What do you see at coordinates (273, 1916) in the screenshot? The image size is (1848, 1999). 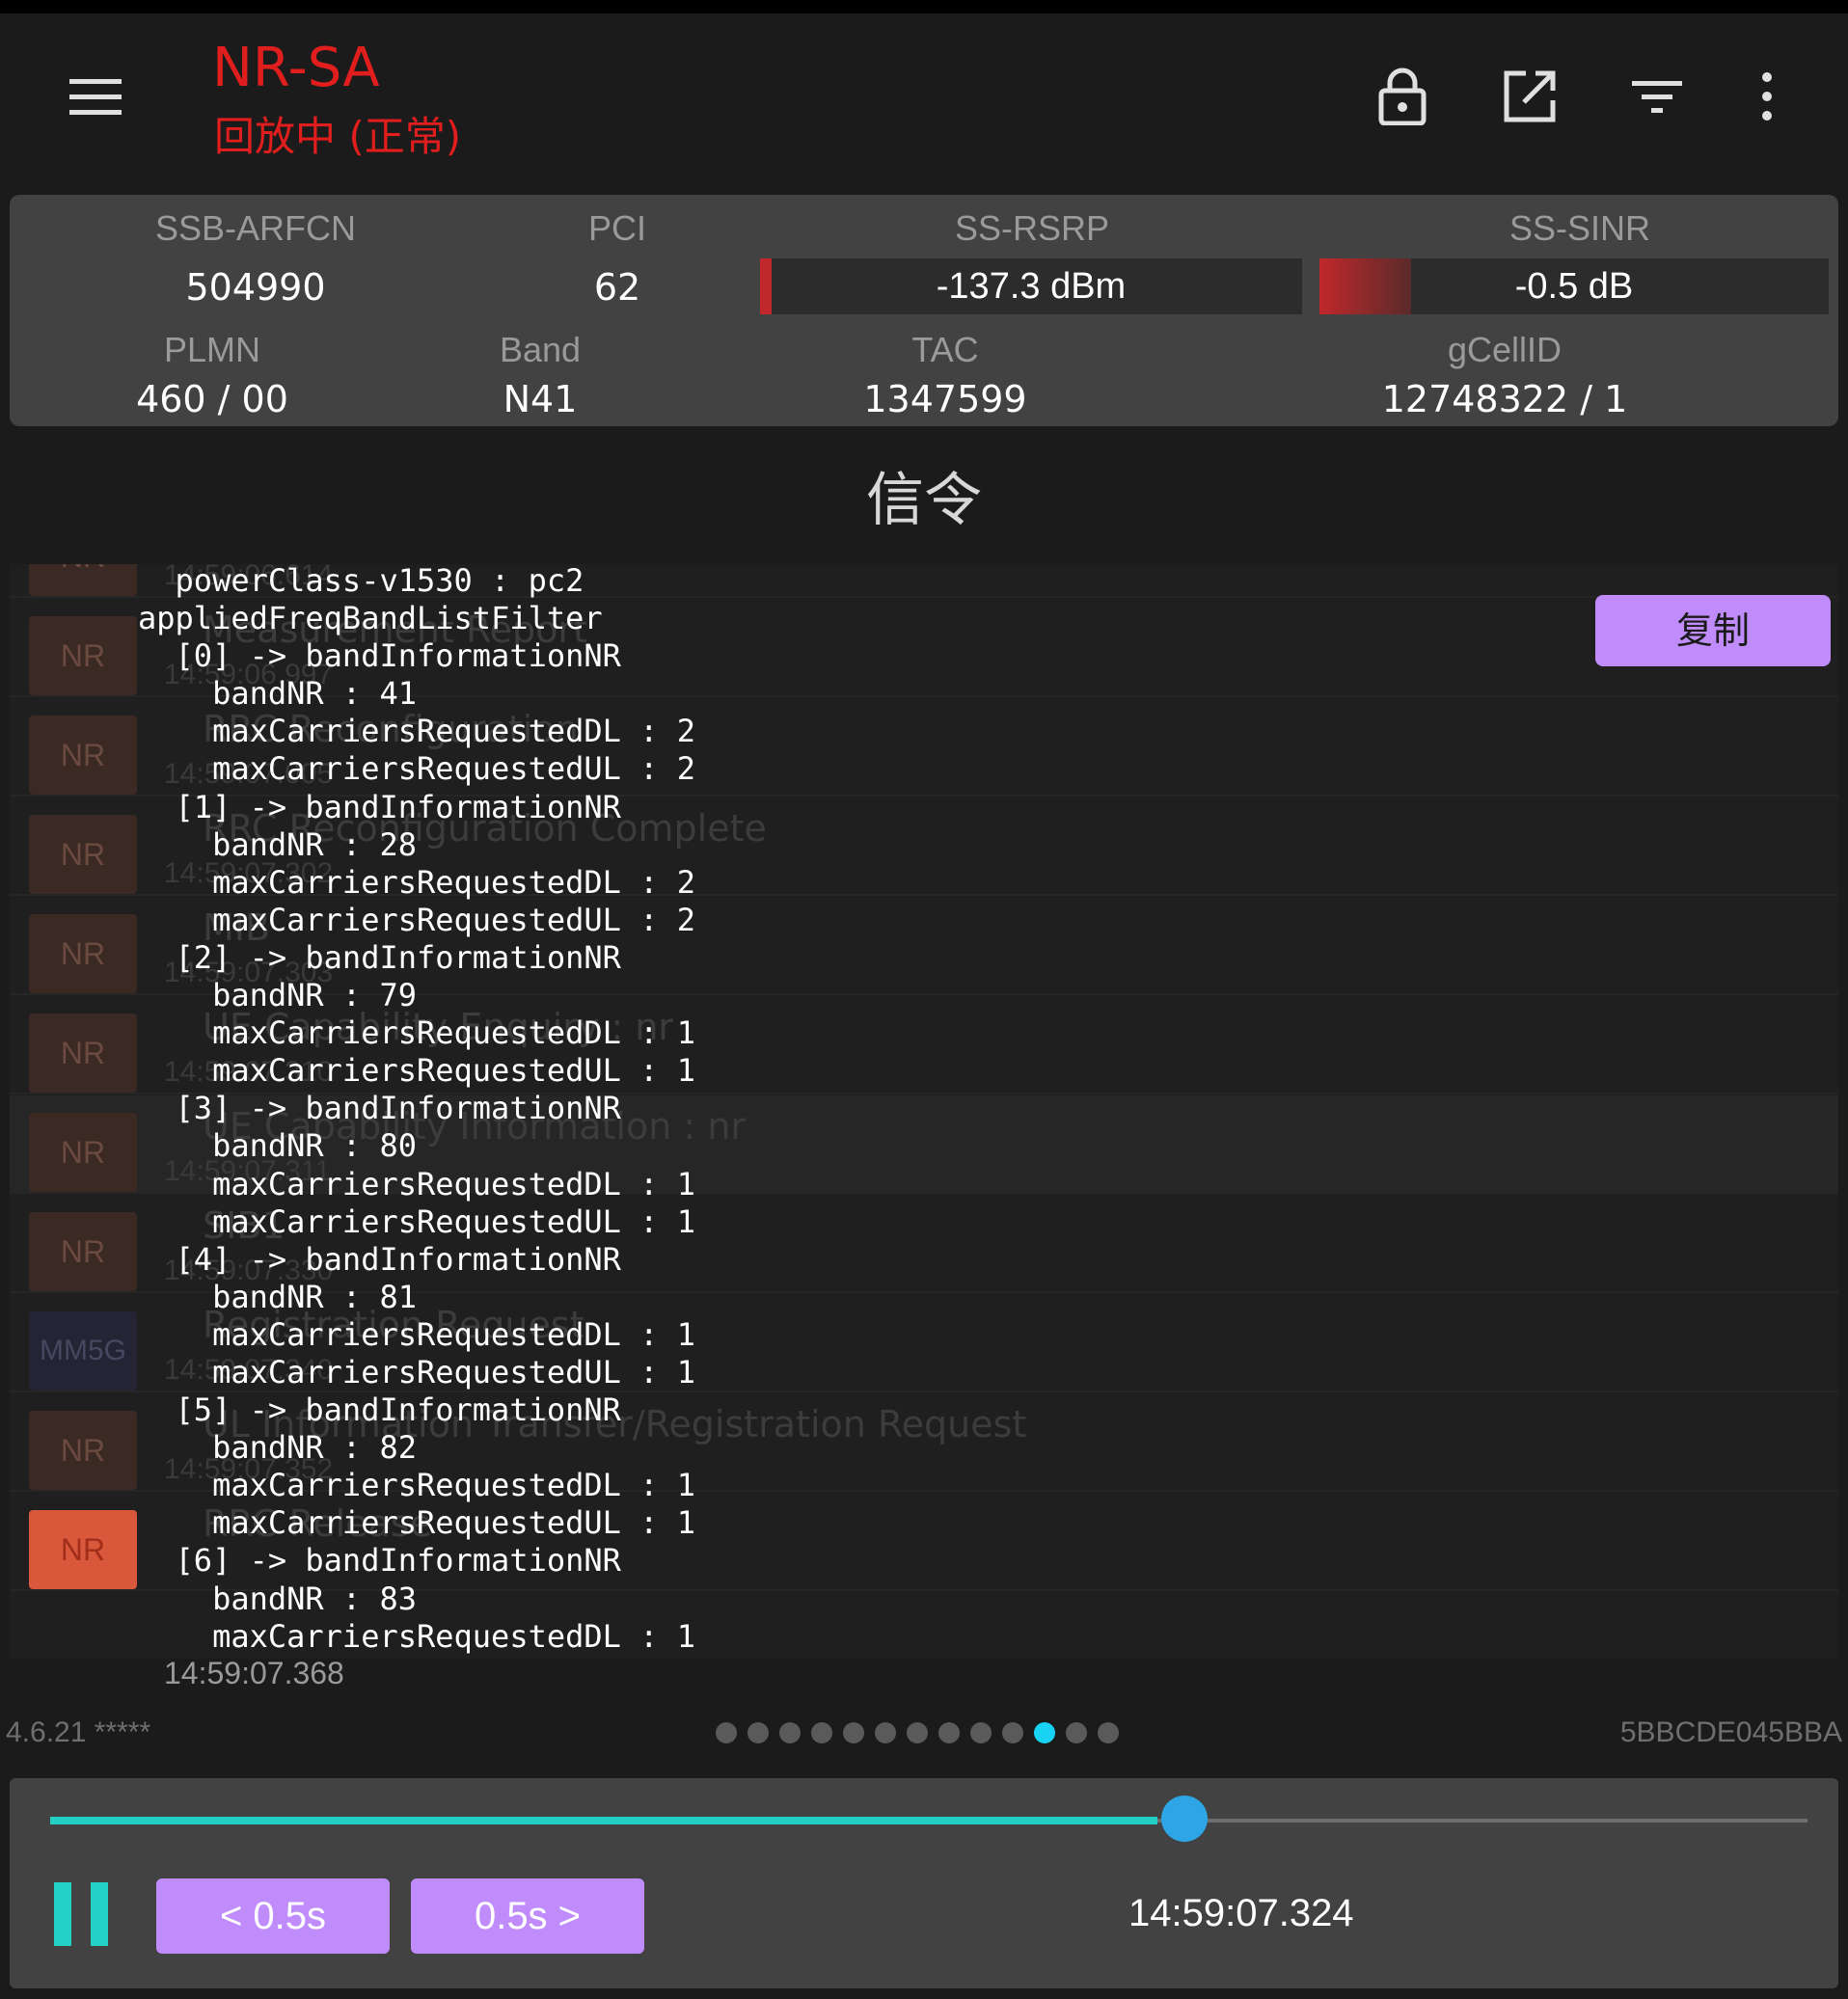 I see `step-back-button: < 0.5s` at bounding box center [273, 1916].